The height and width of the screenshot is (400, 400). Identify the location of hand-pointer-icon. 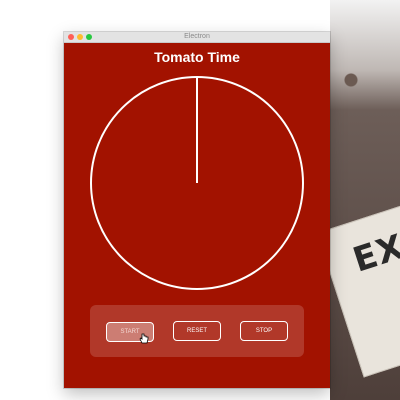
(144, 338).